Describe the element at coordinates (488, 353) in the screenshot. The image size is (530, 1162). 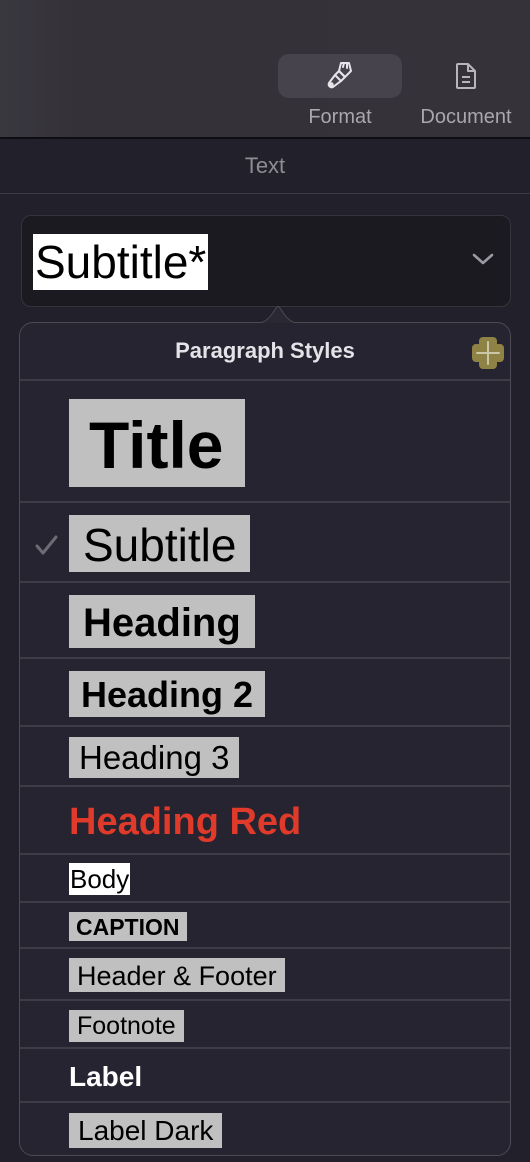
I see `add-style-icon` at that location.